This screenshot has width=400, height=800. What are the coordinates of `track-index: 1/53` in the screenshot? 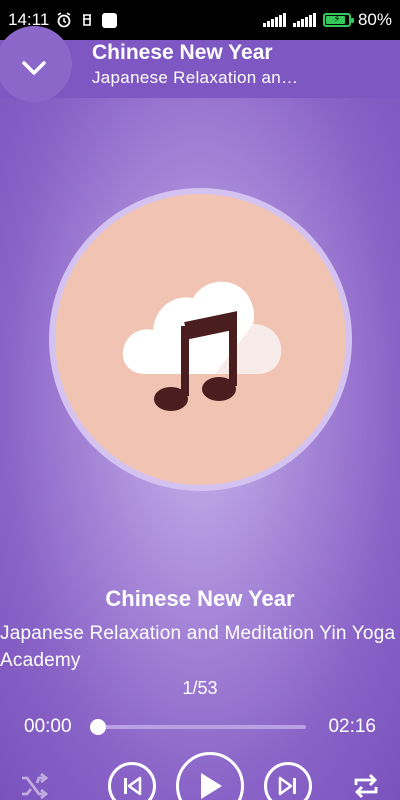 It's located at (200, 688).